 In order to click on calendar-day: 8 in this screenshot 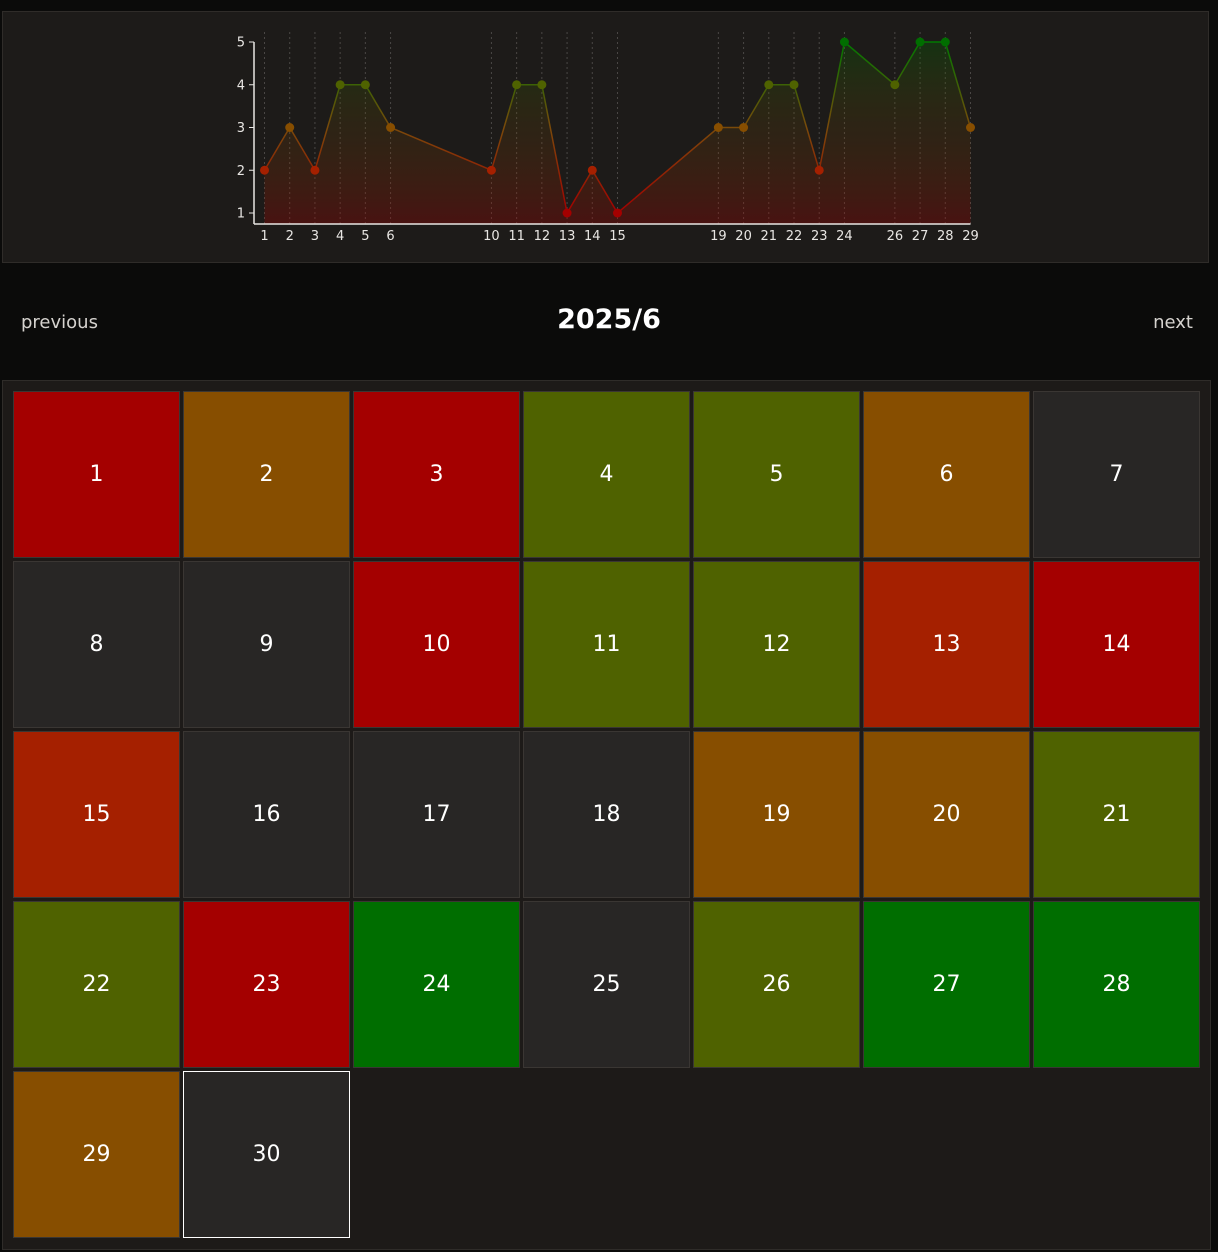, I will do `click(96, 644)`.